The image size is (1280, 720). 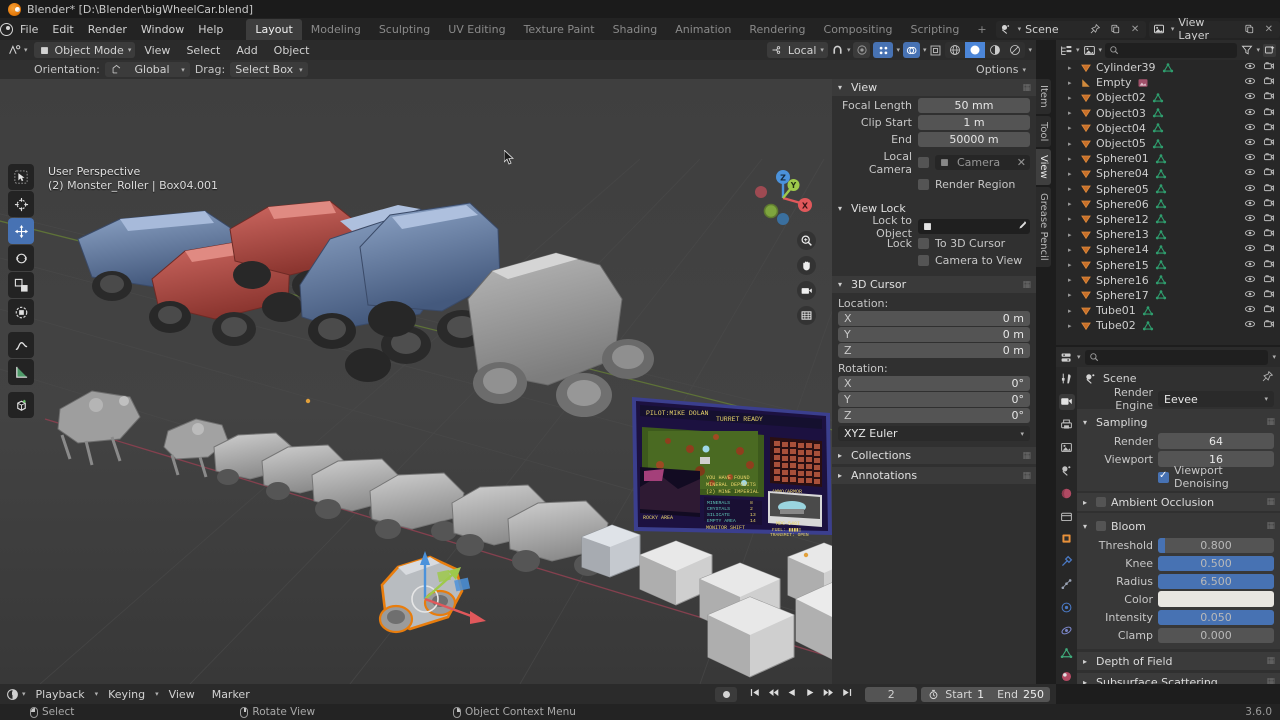 What do you see at coordinates (157, 50) in the screenshot?
I see `viewport-menu-view: View` at bounding box center [157, 50].